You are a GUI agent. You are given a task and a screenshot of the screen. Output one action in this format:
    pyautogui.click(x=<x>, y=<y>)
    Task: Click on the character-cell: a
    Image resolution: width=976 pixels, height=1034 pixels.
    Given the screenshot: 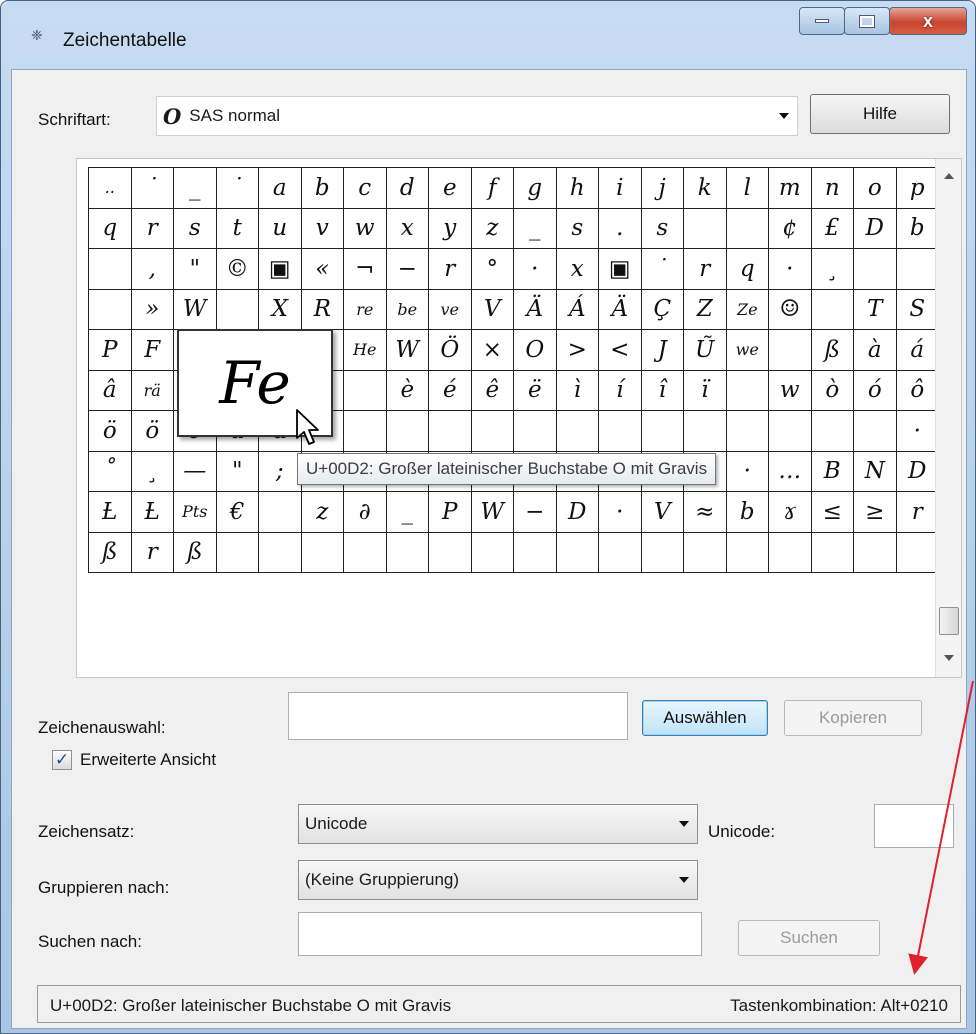 What is the action you would take?
    pyautogui.click(x=280, y=188)
    